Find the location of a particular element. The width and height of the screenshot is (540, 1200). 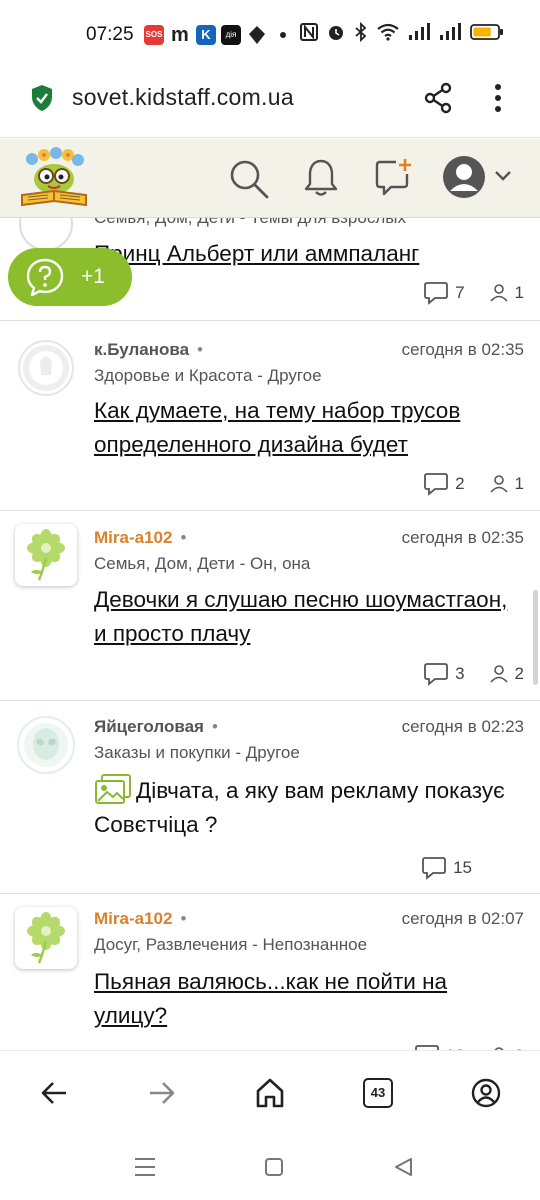

topic-time: сегодня в 02:23 is located at coordinates (462, 726).